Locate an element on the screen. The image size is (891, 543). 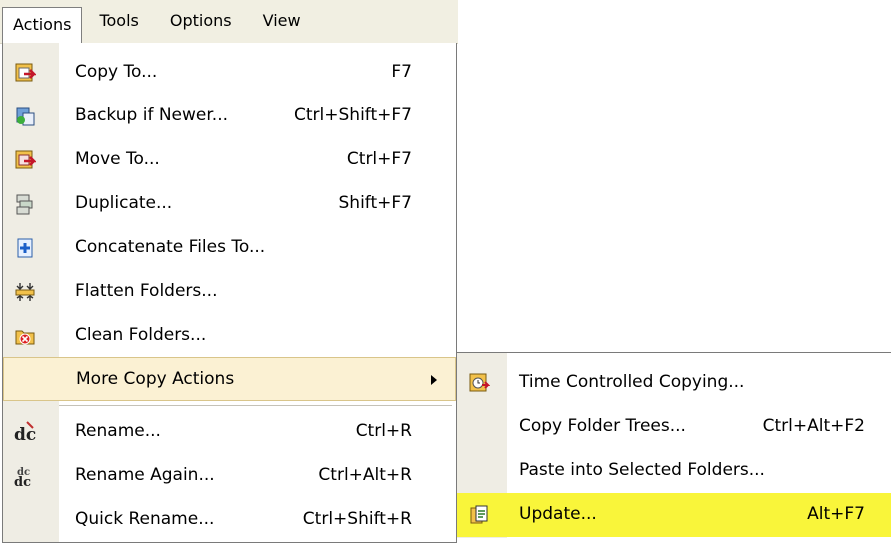
menu-item-shortcut: Ctrl+F7 is located at coordinates (379, 159).